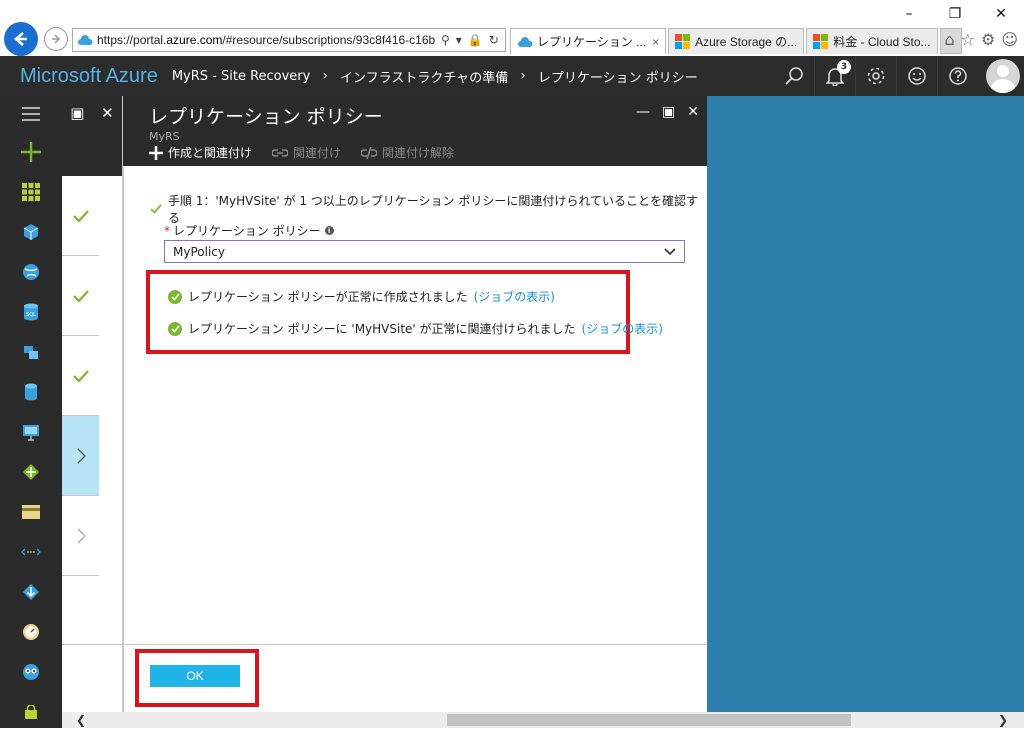  Describe the element at coordinates (369, 152) in the screenshot. I see `unlink-icon` at that location.